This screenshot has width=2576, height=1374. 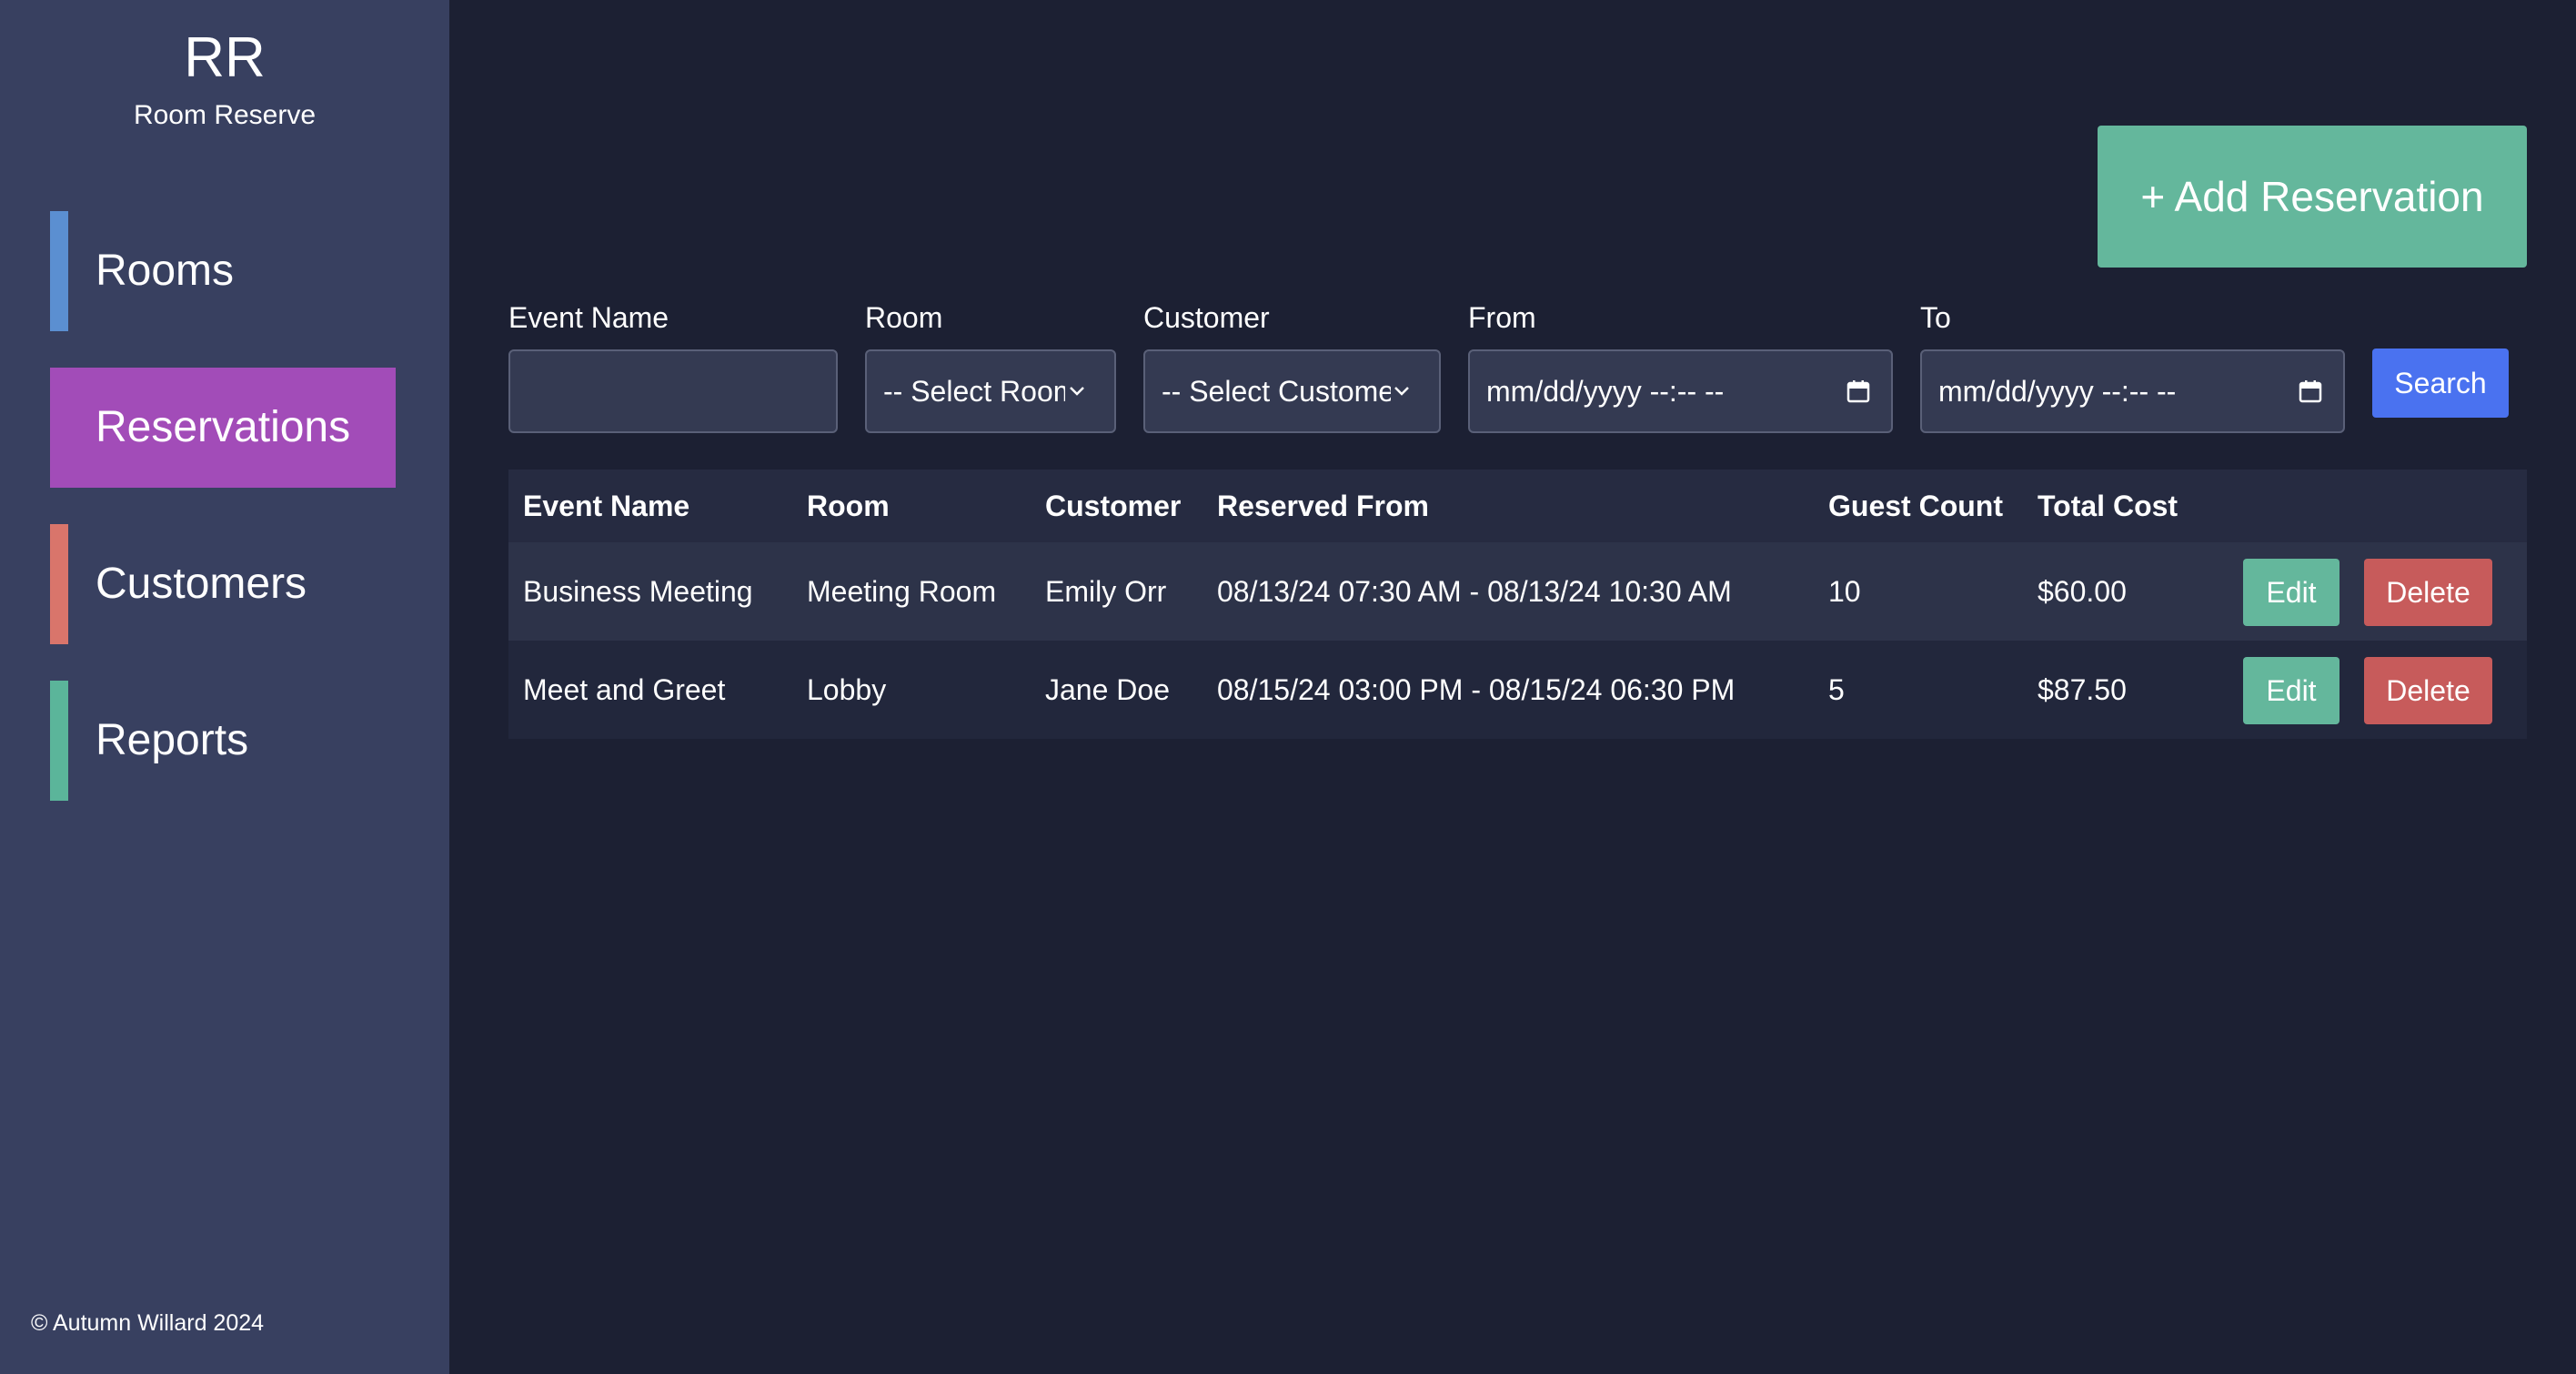 I want to click on cell-event-name: Meet and Greet, so click(x=624, y=689).